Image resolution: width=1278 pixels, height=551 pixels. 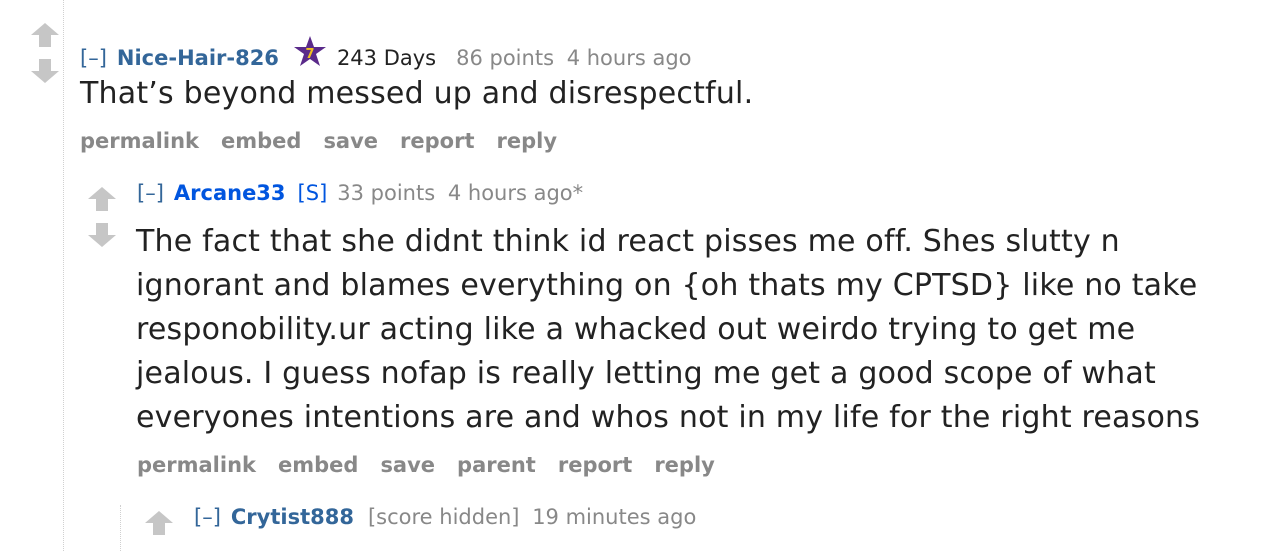 I want to click on timestamp: 19 minutes ago, so click(x=614, y=517).